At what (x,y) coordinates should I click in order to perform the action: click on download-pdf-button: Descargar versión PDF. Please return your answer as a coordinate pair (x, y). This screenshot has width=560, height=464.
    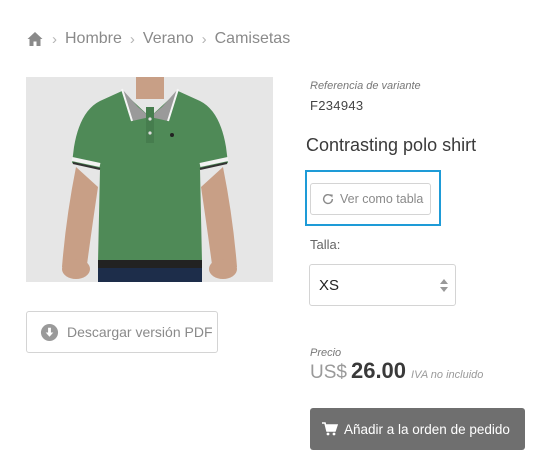
    Looking at the image, I should click on (122, 332).